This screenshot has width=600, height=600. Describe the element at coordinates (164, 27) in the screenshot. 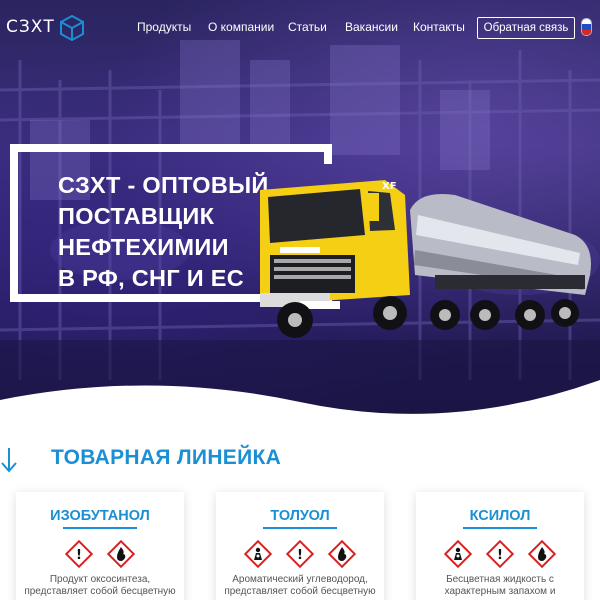

I see `nav-products: Продукты` at that location.